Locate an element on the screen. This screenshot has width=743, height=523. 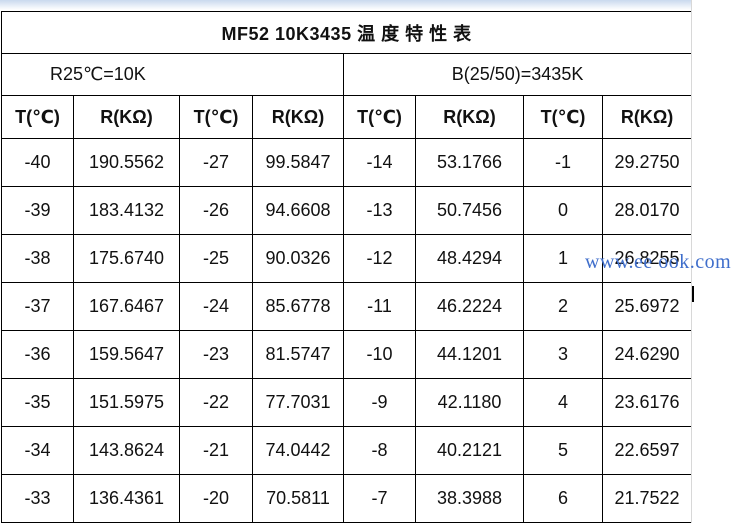
r25-parameter: R25℃=10K is located at coordinates (172, 74).